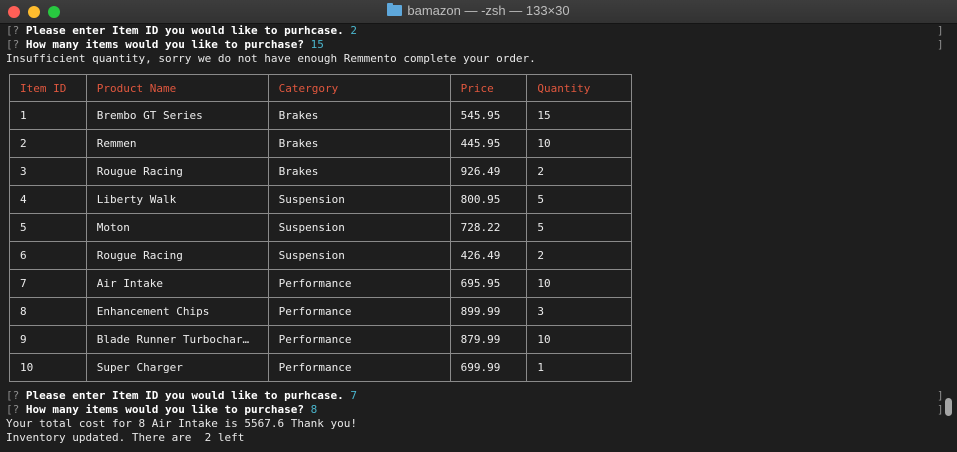 The image size is (957, 452). What do you see at coordinates (488, 171) in the screenshot?
I see `cell-price: 926.49` at bounding box center [488, 171].